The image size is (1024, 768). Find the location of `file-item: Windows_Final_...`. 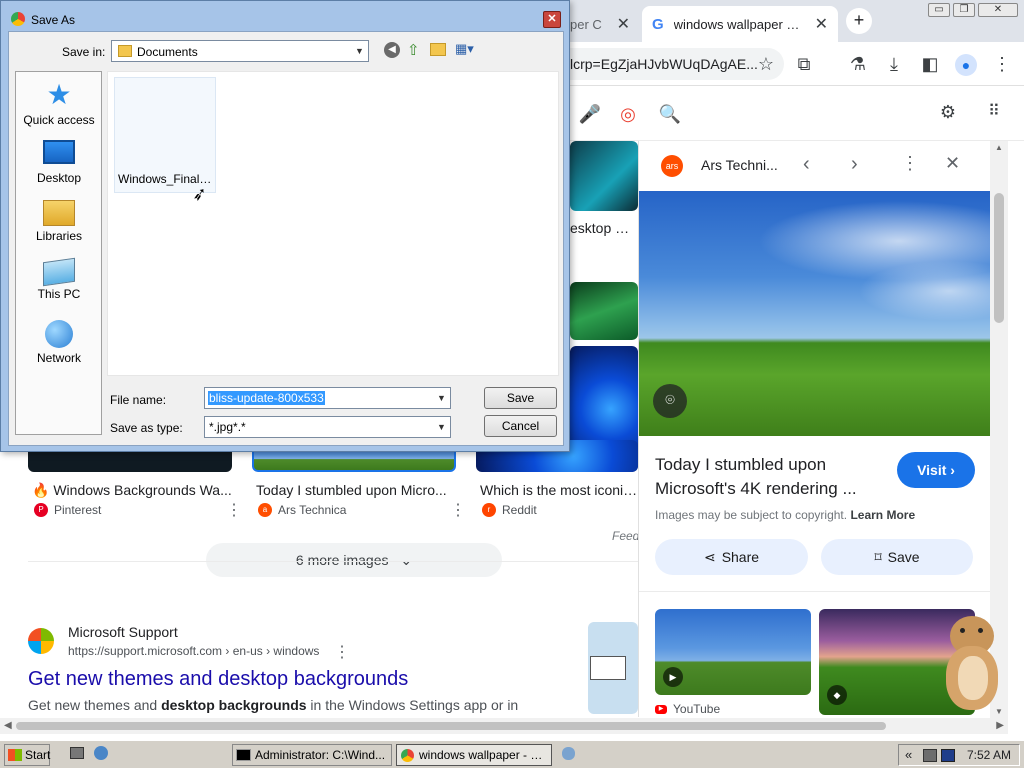

file-item: Windows_Final_... is located at coordinates (165, 135).